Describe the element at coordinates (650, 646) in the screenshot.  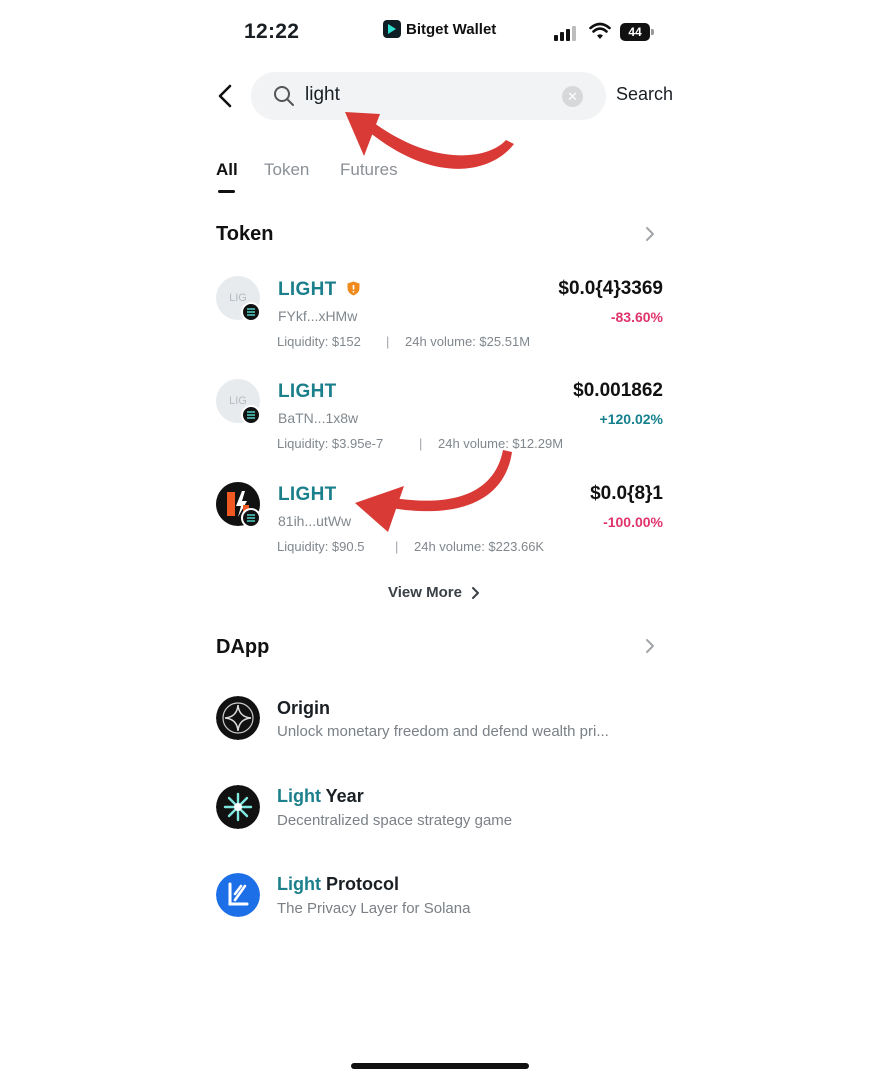
I see `dapp-section-chevron-icon` at that location.